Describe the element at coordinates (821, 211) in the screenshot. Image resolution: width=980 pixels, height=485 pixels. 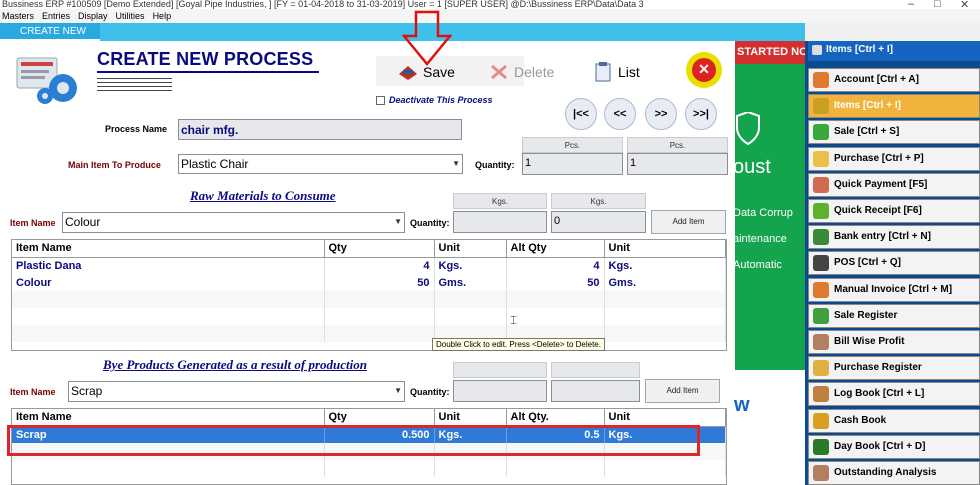
I see `receipt-icon` at that location.